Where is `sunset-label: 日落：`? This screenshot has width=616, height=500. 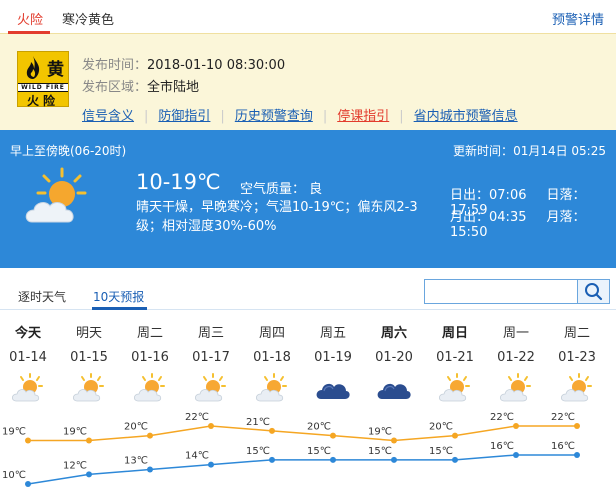
sunset-label: 日落： is located at coordinates (566, 195).